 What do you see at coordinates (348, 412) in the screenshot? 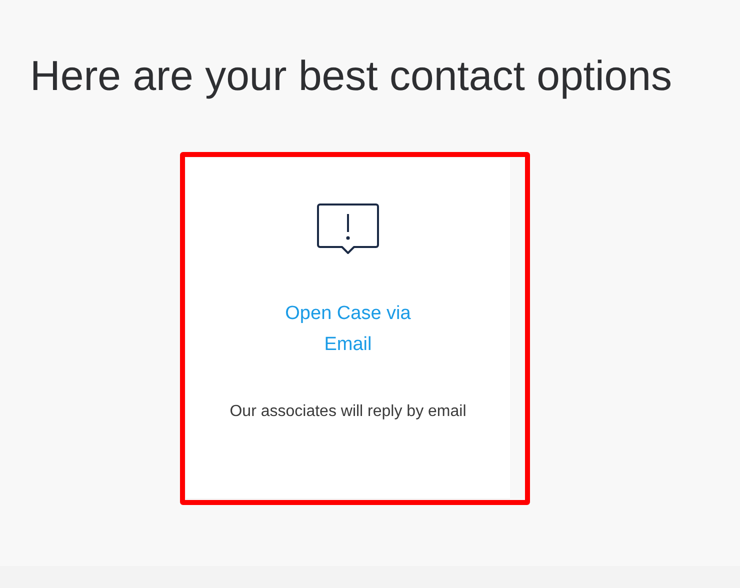
I see `option-description: Our associates will reply by email` at bounding box center [348, 412].